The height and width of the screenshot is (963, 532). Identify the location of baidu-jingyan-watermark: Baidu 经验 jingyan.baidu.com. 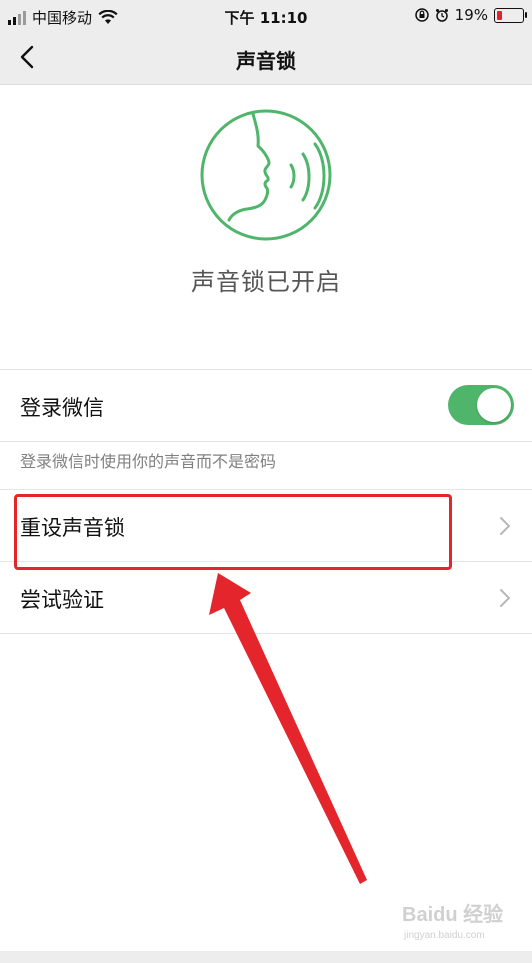
(452, 921).